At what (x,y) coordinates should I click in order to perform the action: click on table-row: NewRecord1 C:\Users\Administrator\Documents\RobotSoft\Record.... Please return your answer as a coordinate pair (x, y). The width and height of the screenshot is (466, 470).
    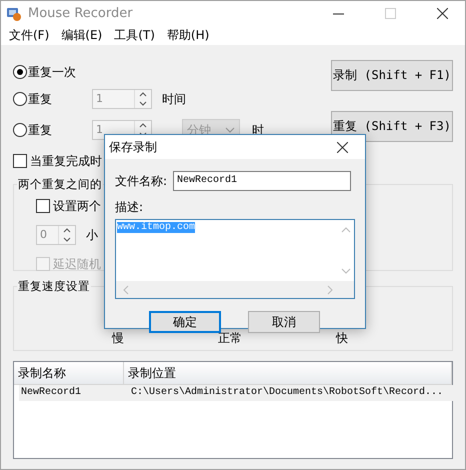
    Looking at the image, I should click on (236, 393).